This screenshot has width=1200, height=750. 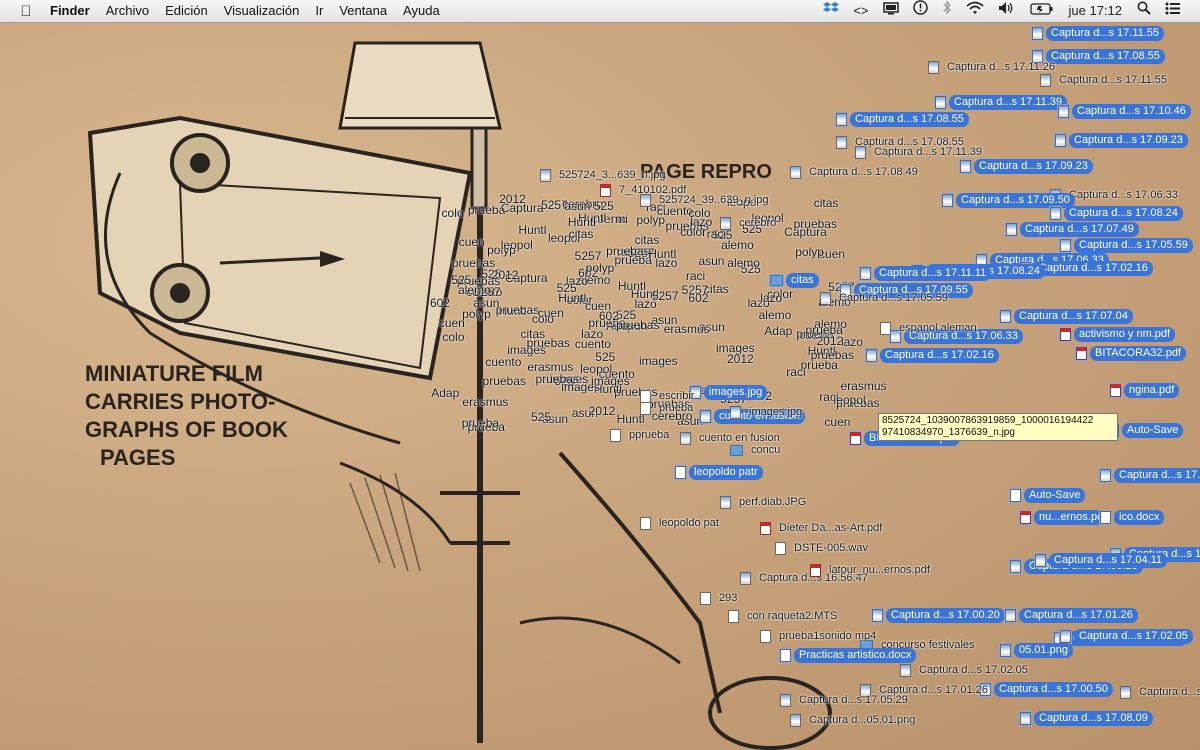 I want to click on overlapping-file-label: color, so click(x=693, y=232).